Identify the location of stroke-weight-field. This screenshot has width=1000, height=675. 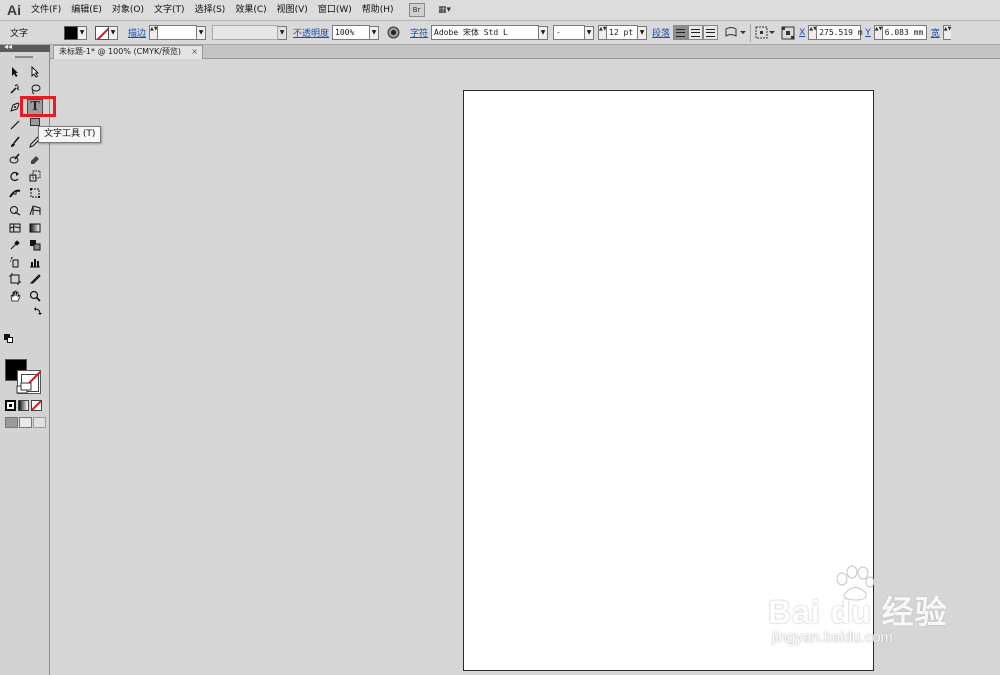
(177, 32).